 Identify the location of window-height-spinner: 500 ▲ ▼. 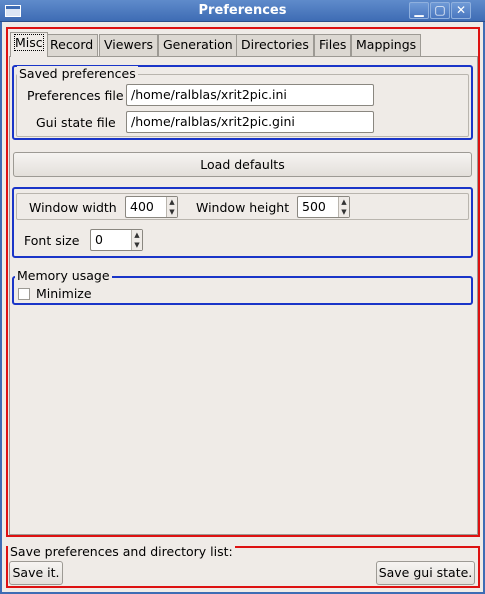
(323, 207).